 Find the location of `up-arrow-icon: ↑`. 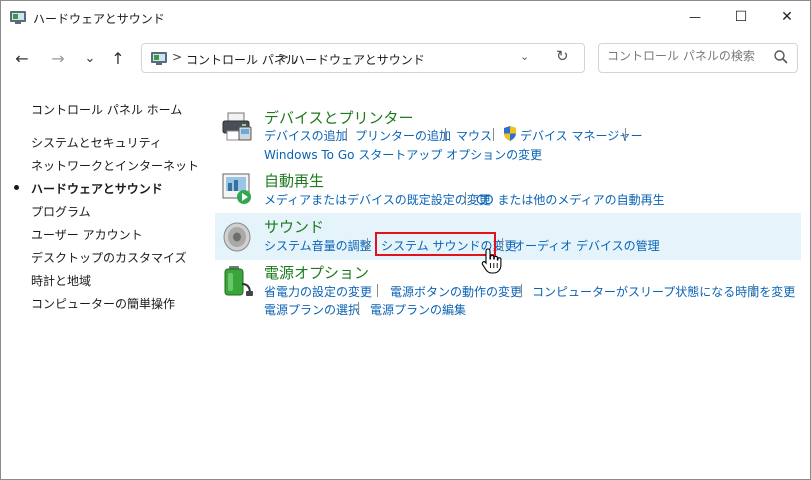

up-arrow-icon: ↑ is located at coordinates (118, 58).